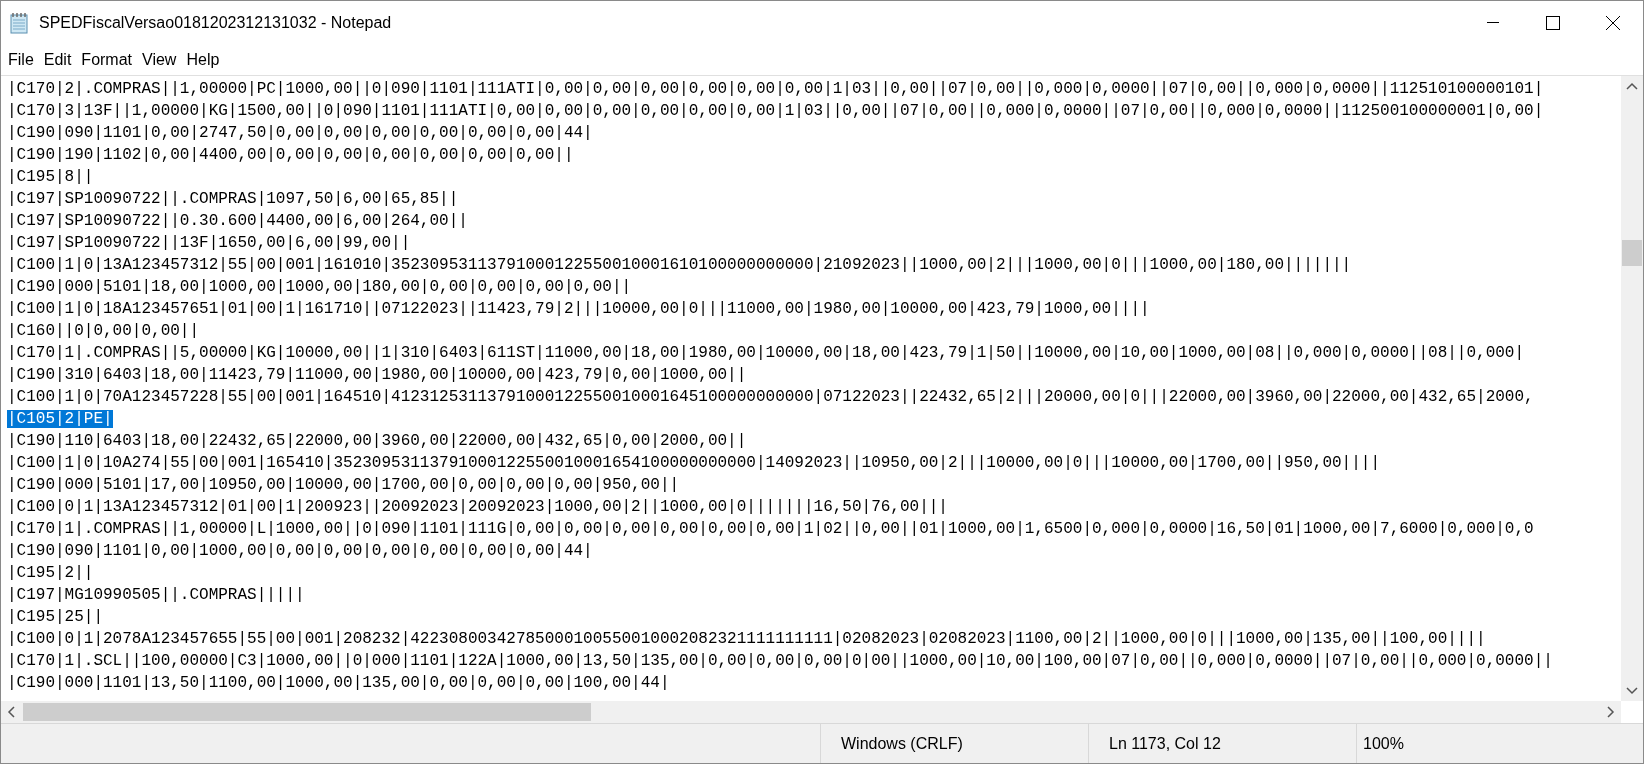 This screenshot has height=764, width=1644. I want to click on vertical-scrollbar, so click(1632, 388).